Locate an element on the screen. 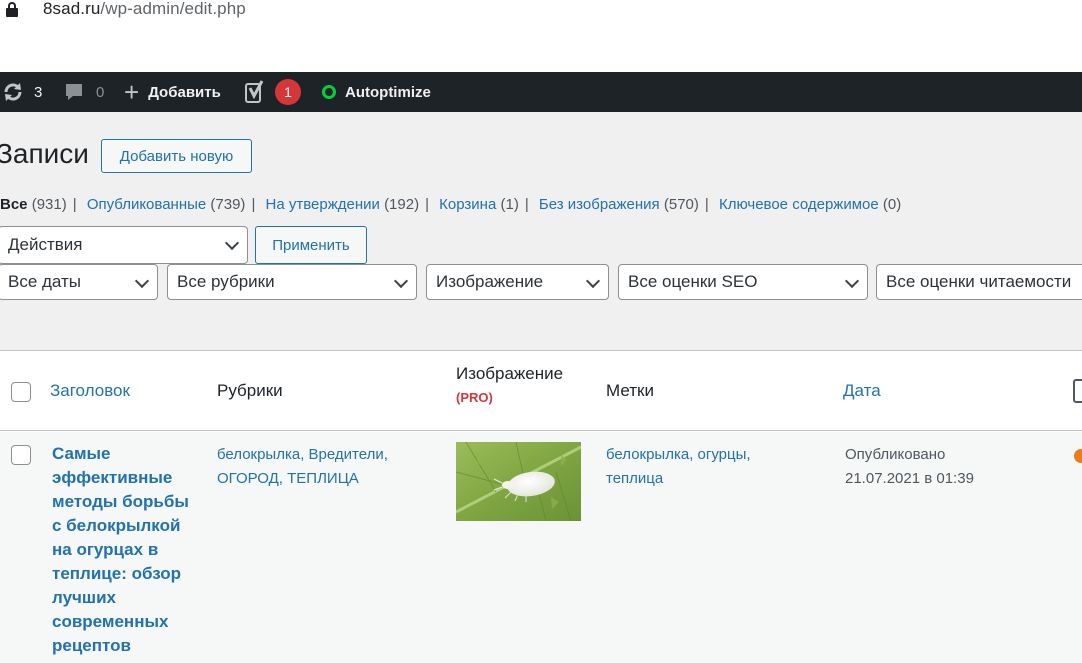  yoast-icon is located at coordinates (254, 91).